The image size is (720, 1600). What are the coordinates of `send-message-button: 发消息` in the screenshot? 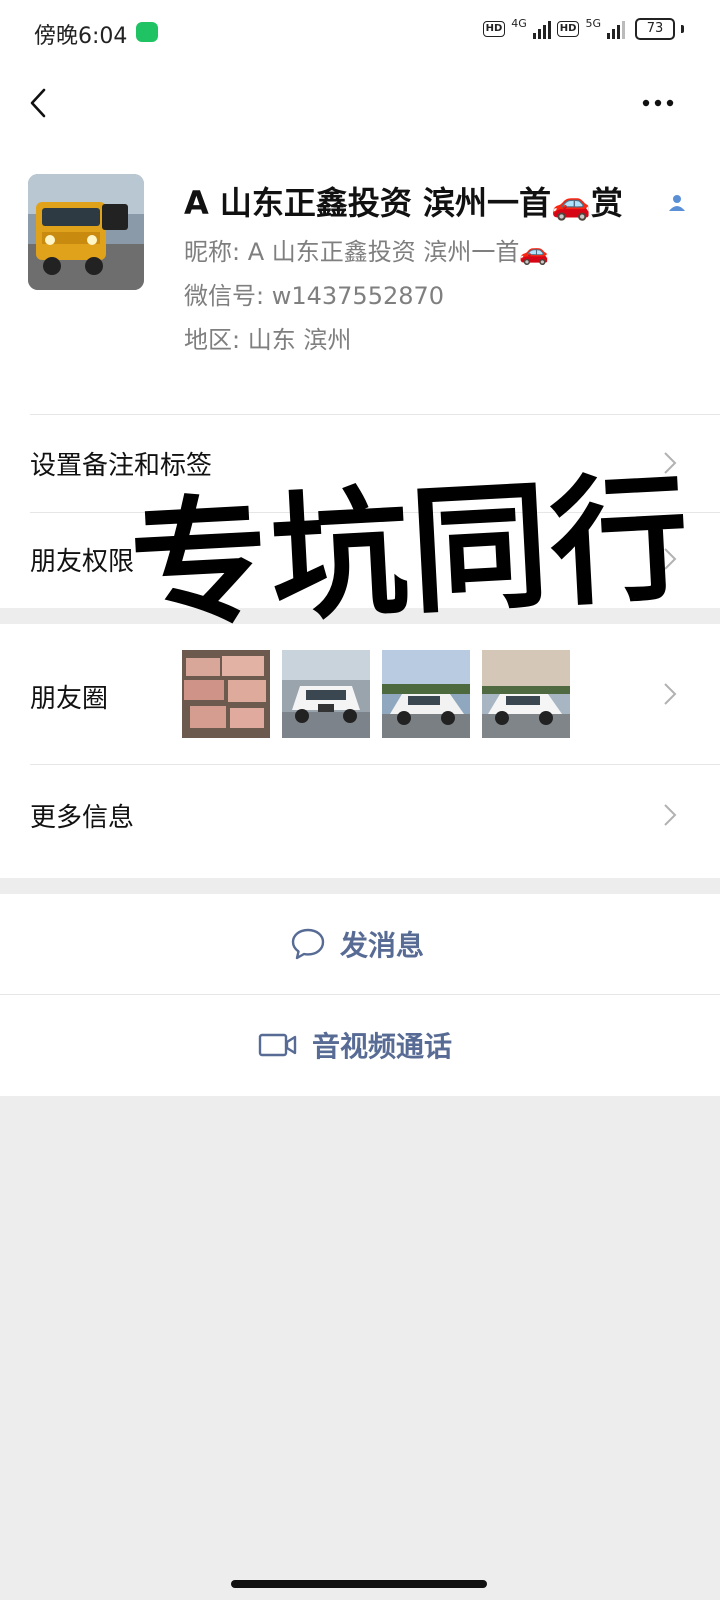 It's located at (360, 944).